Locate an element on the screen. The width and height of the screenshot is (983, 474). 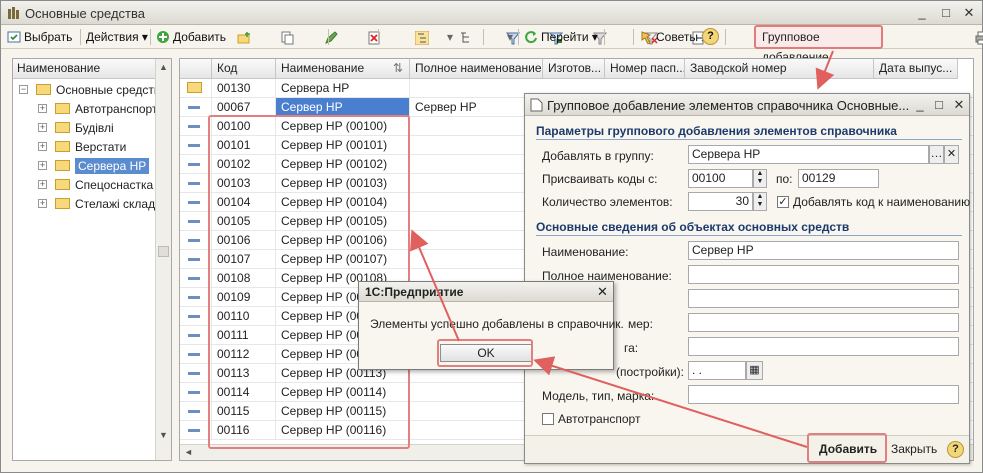
count-label: Количество элементов: is located at coordinates (607, 202).